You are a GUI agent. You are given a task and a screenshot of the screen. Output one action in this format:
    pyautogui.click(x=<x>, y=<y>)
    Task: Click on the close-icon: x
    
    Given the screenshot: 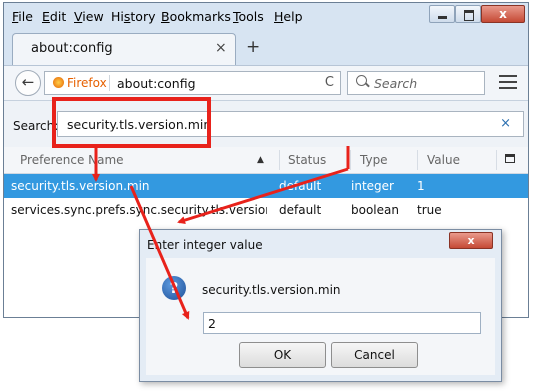 What is the action you would take?
    pyautogui.click(x=503, y=14)
    